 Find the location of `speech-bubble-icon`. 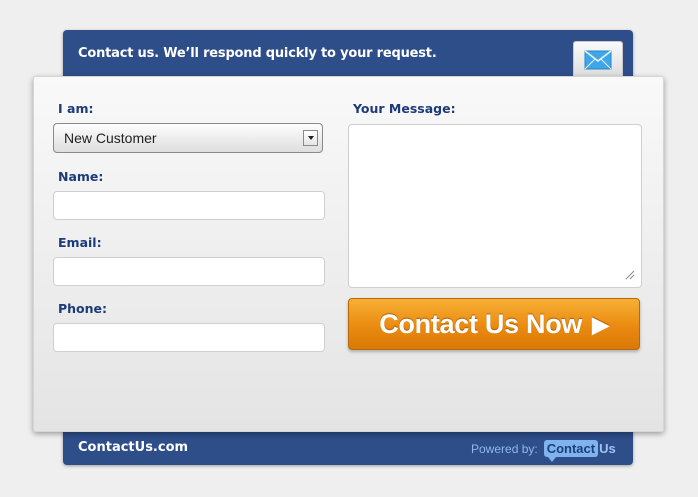

speech-bubble-icon is located at coordinates (551, 459).